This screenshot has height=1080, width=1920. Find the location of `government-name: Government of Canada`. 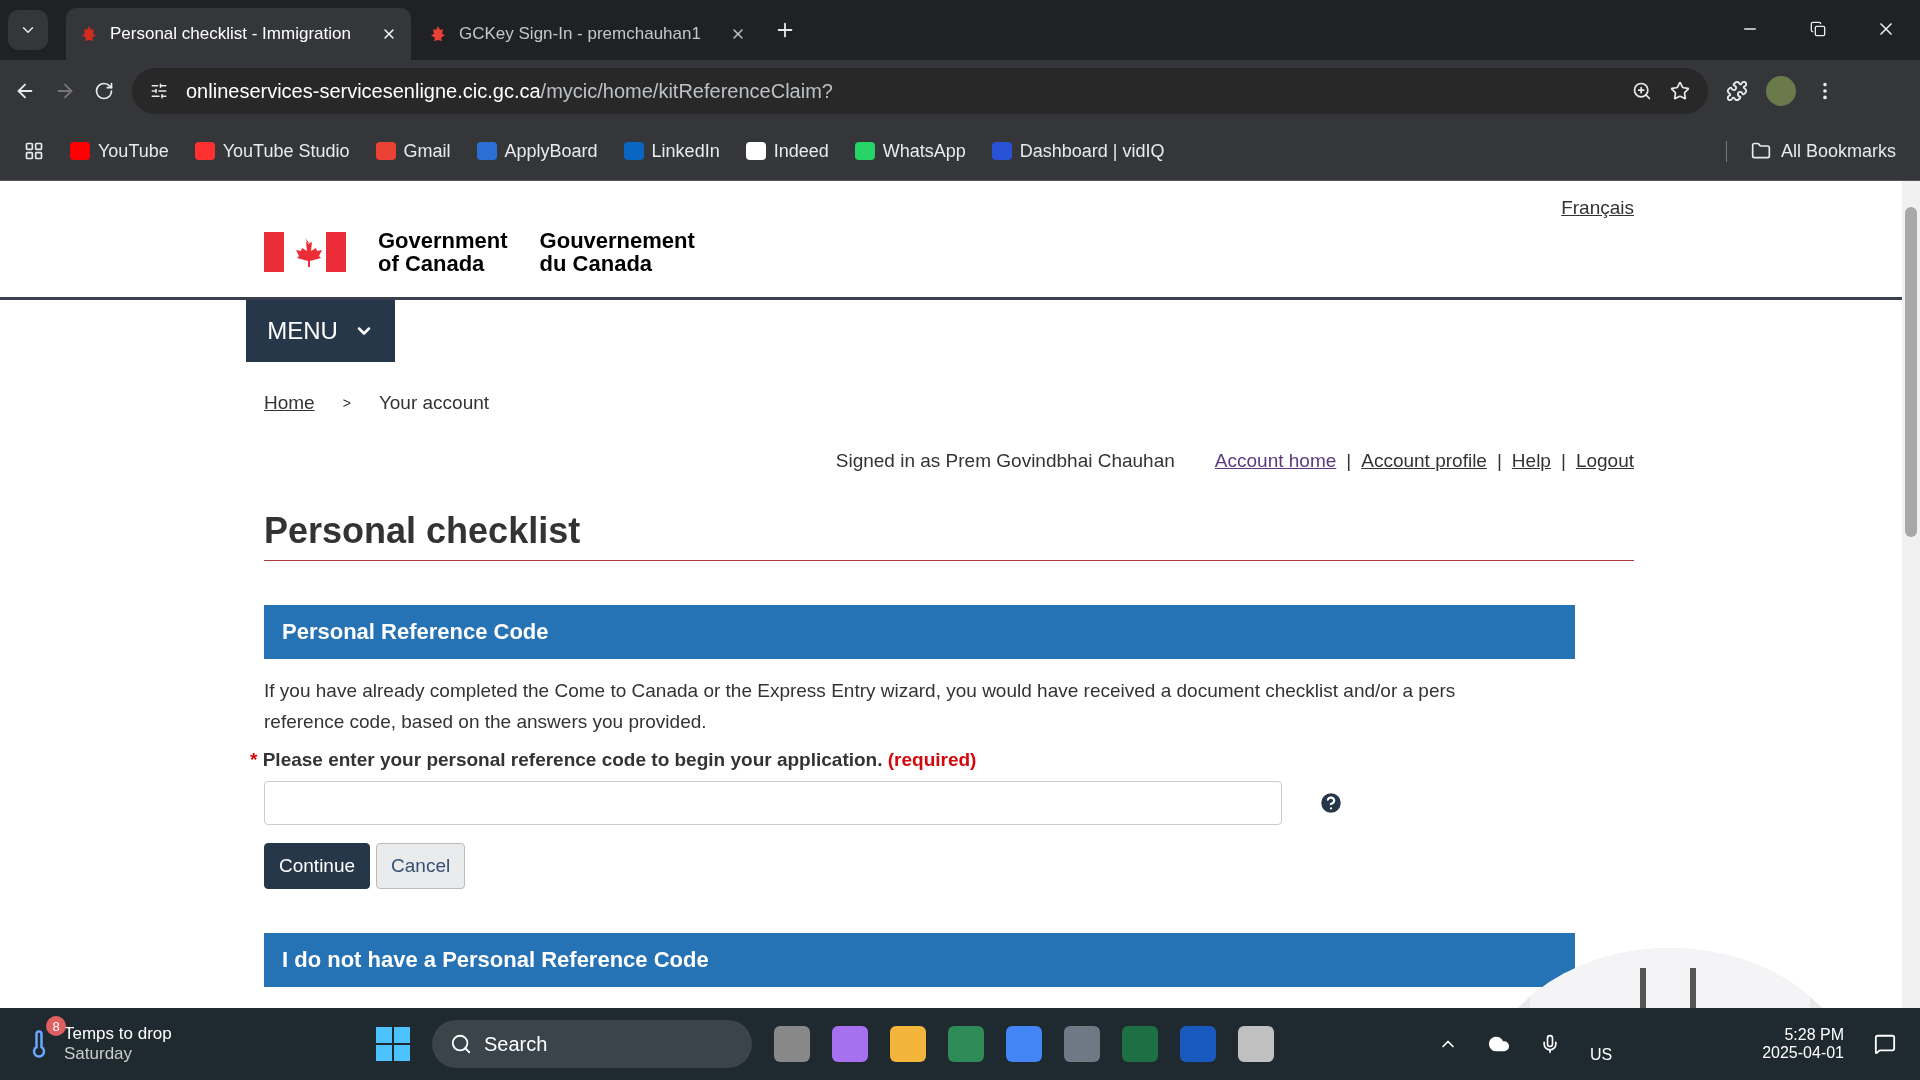

government-name: Government of Canada is located at coordinates (443, 252).